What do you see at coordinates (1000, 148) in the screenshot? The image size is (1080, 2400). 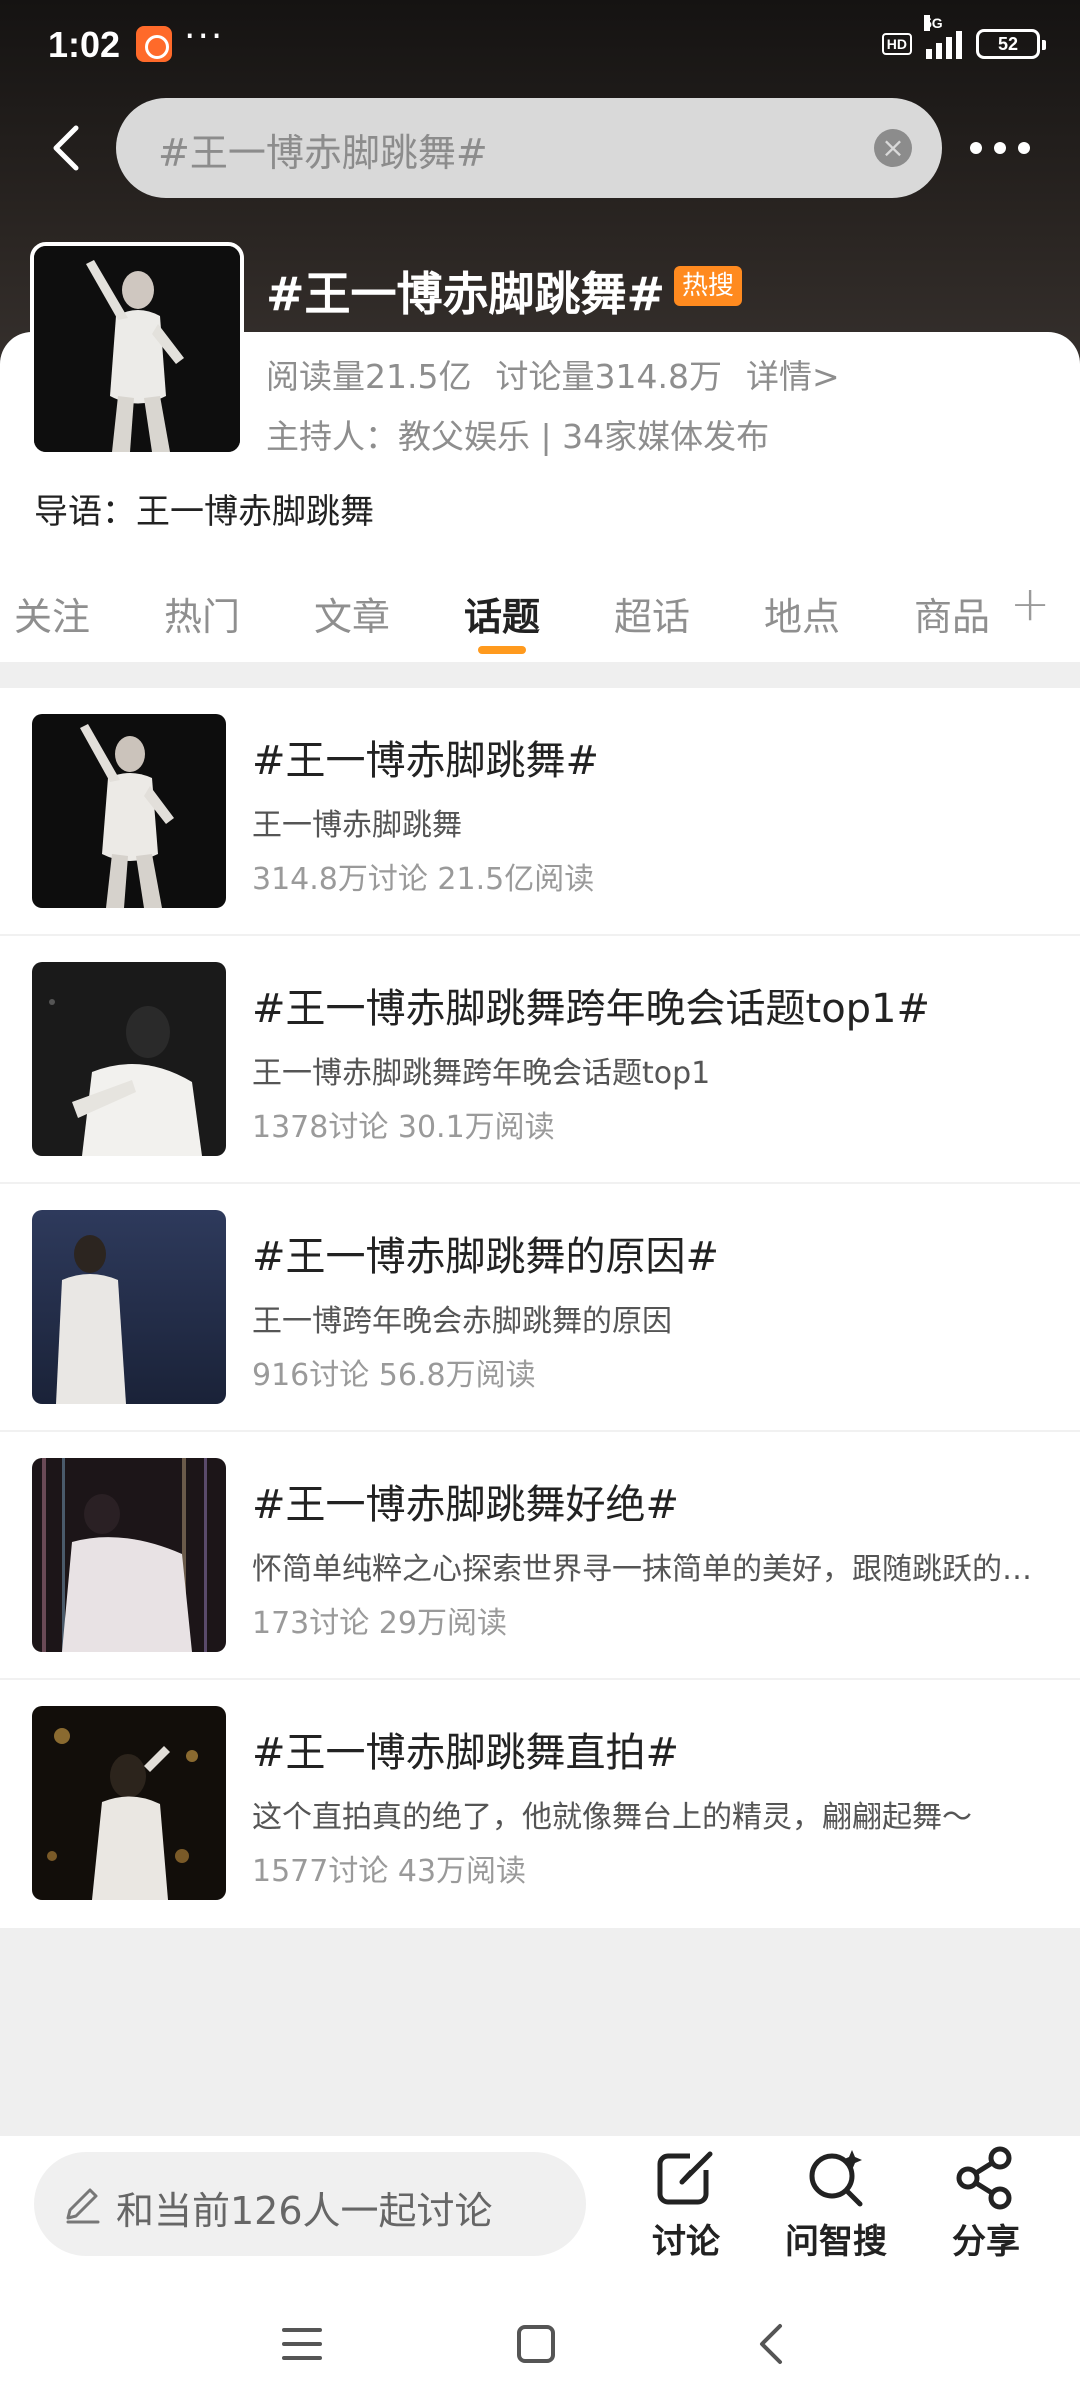 I see `more-icon` at bounding box center [1000, 148].